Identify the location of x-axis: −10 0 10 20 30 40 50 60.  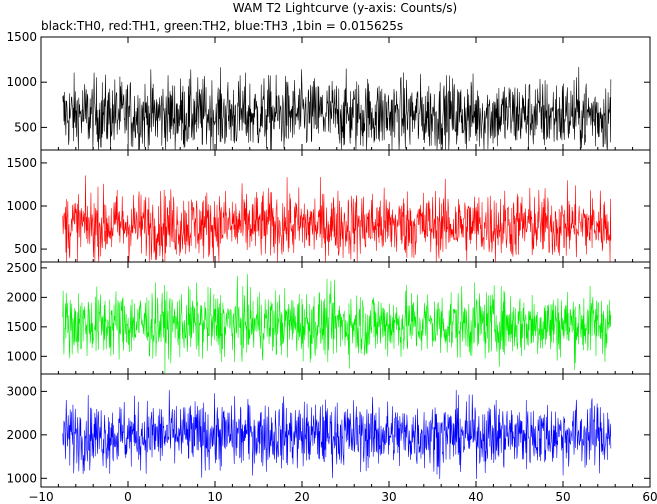
(342, 497).